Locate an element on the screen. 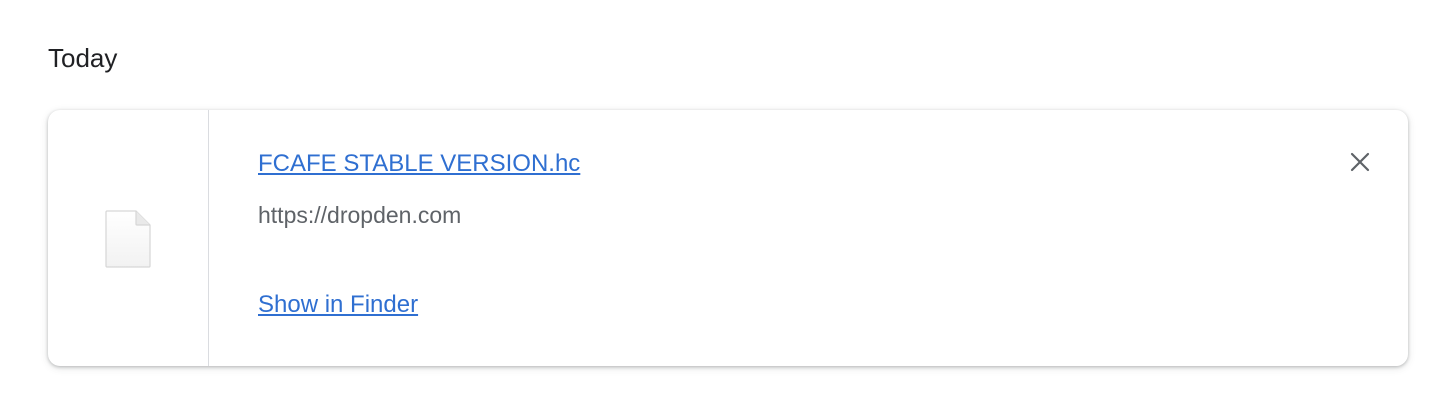 The height and width of the screenshot is (416, 1450). file-icon is located at coordinates (128, 239).